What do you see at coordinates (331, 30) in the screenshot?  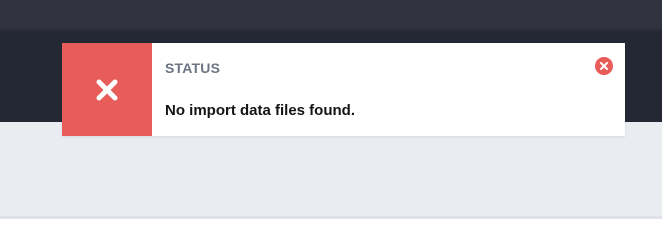 I see `header-divider` at bounding box center [331, 30].